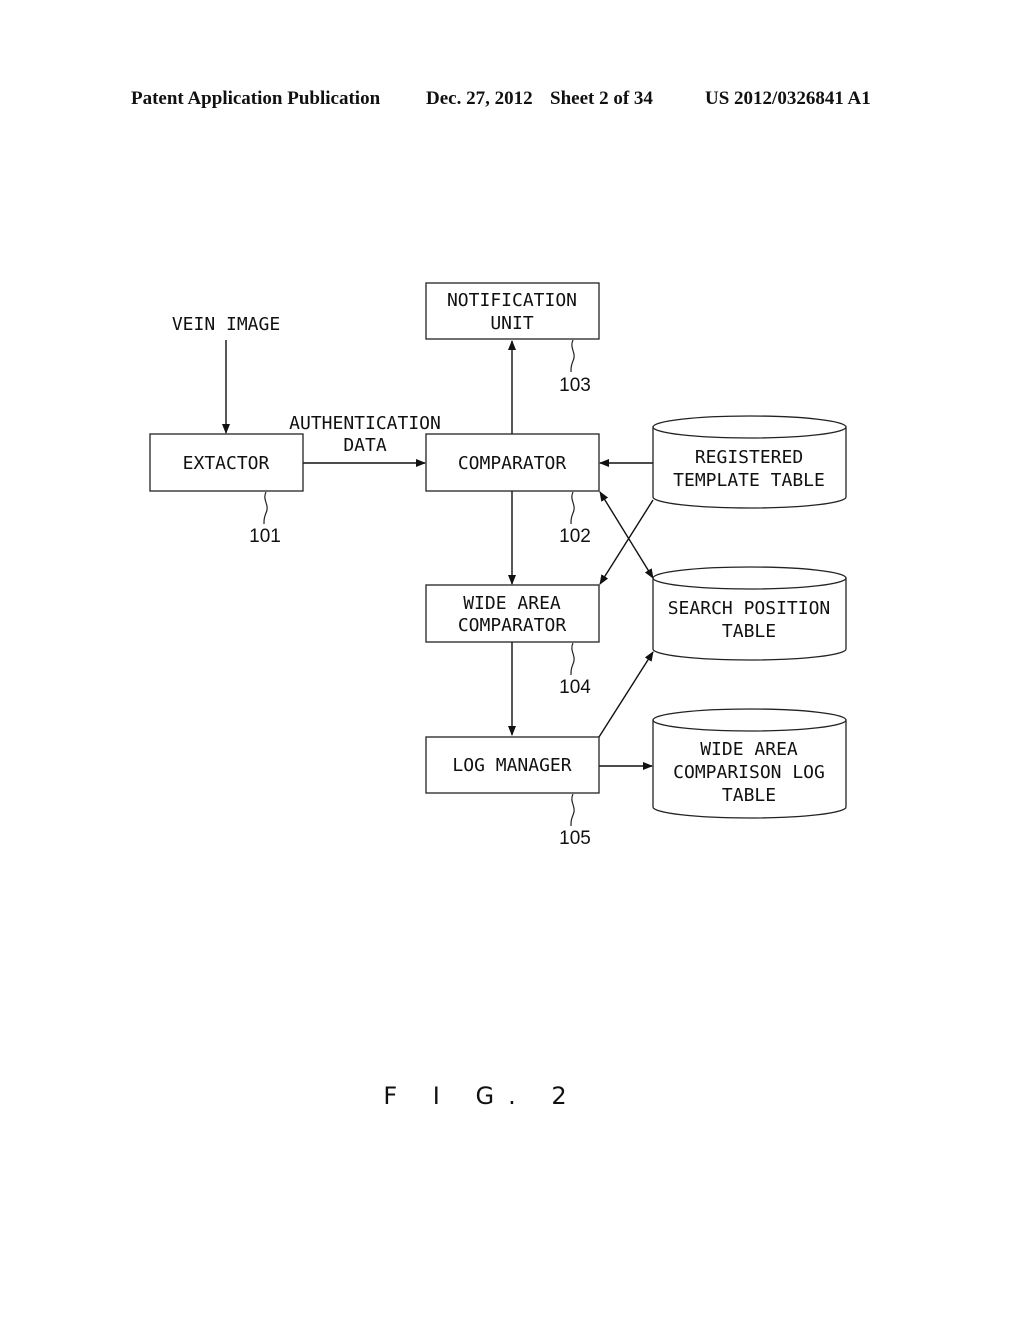 The height and width of the screenshot is (1320, 1024). Describe the element at coordinates (482, 1096) in the screenshot. I see `figure-label: F I G. 2` at that location.